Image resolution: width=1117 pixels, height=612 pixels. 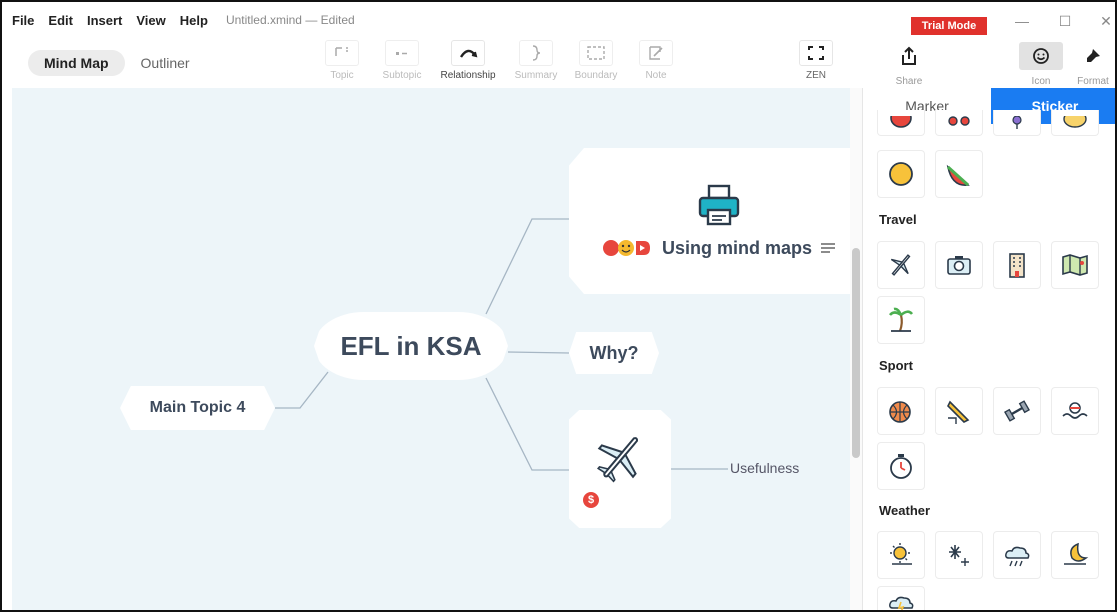 I want to click on canvas-scrollbar, so click(x=856, y=349).